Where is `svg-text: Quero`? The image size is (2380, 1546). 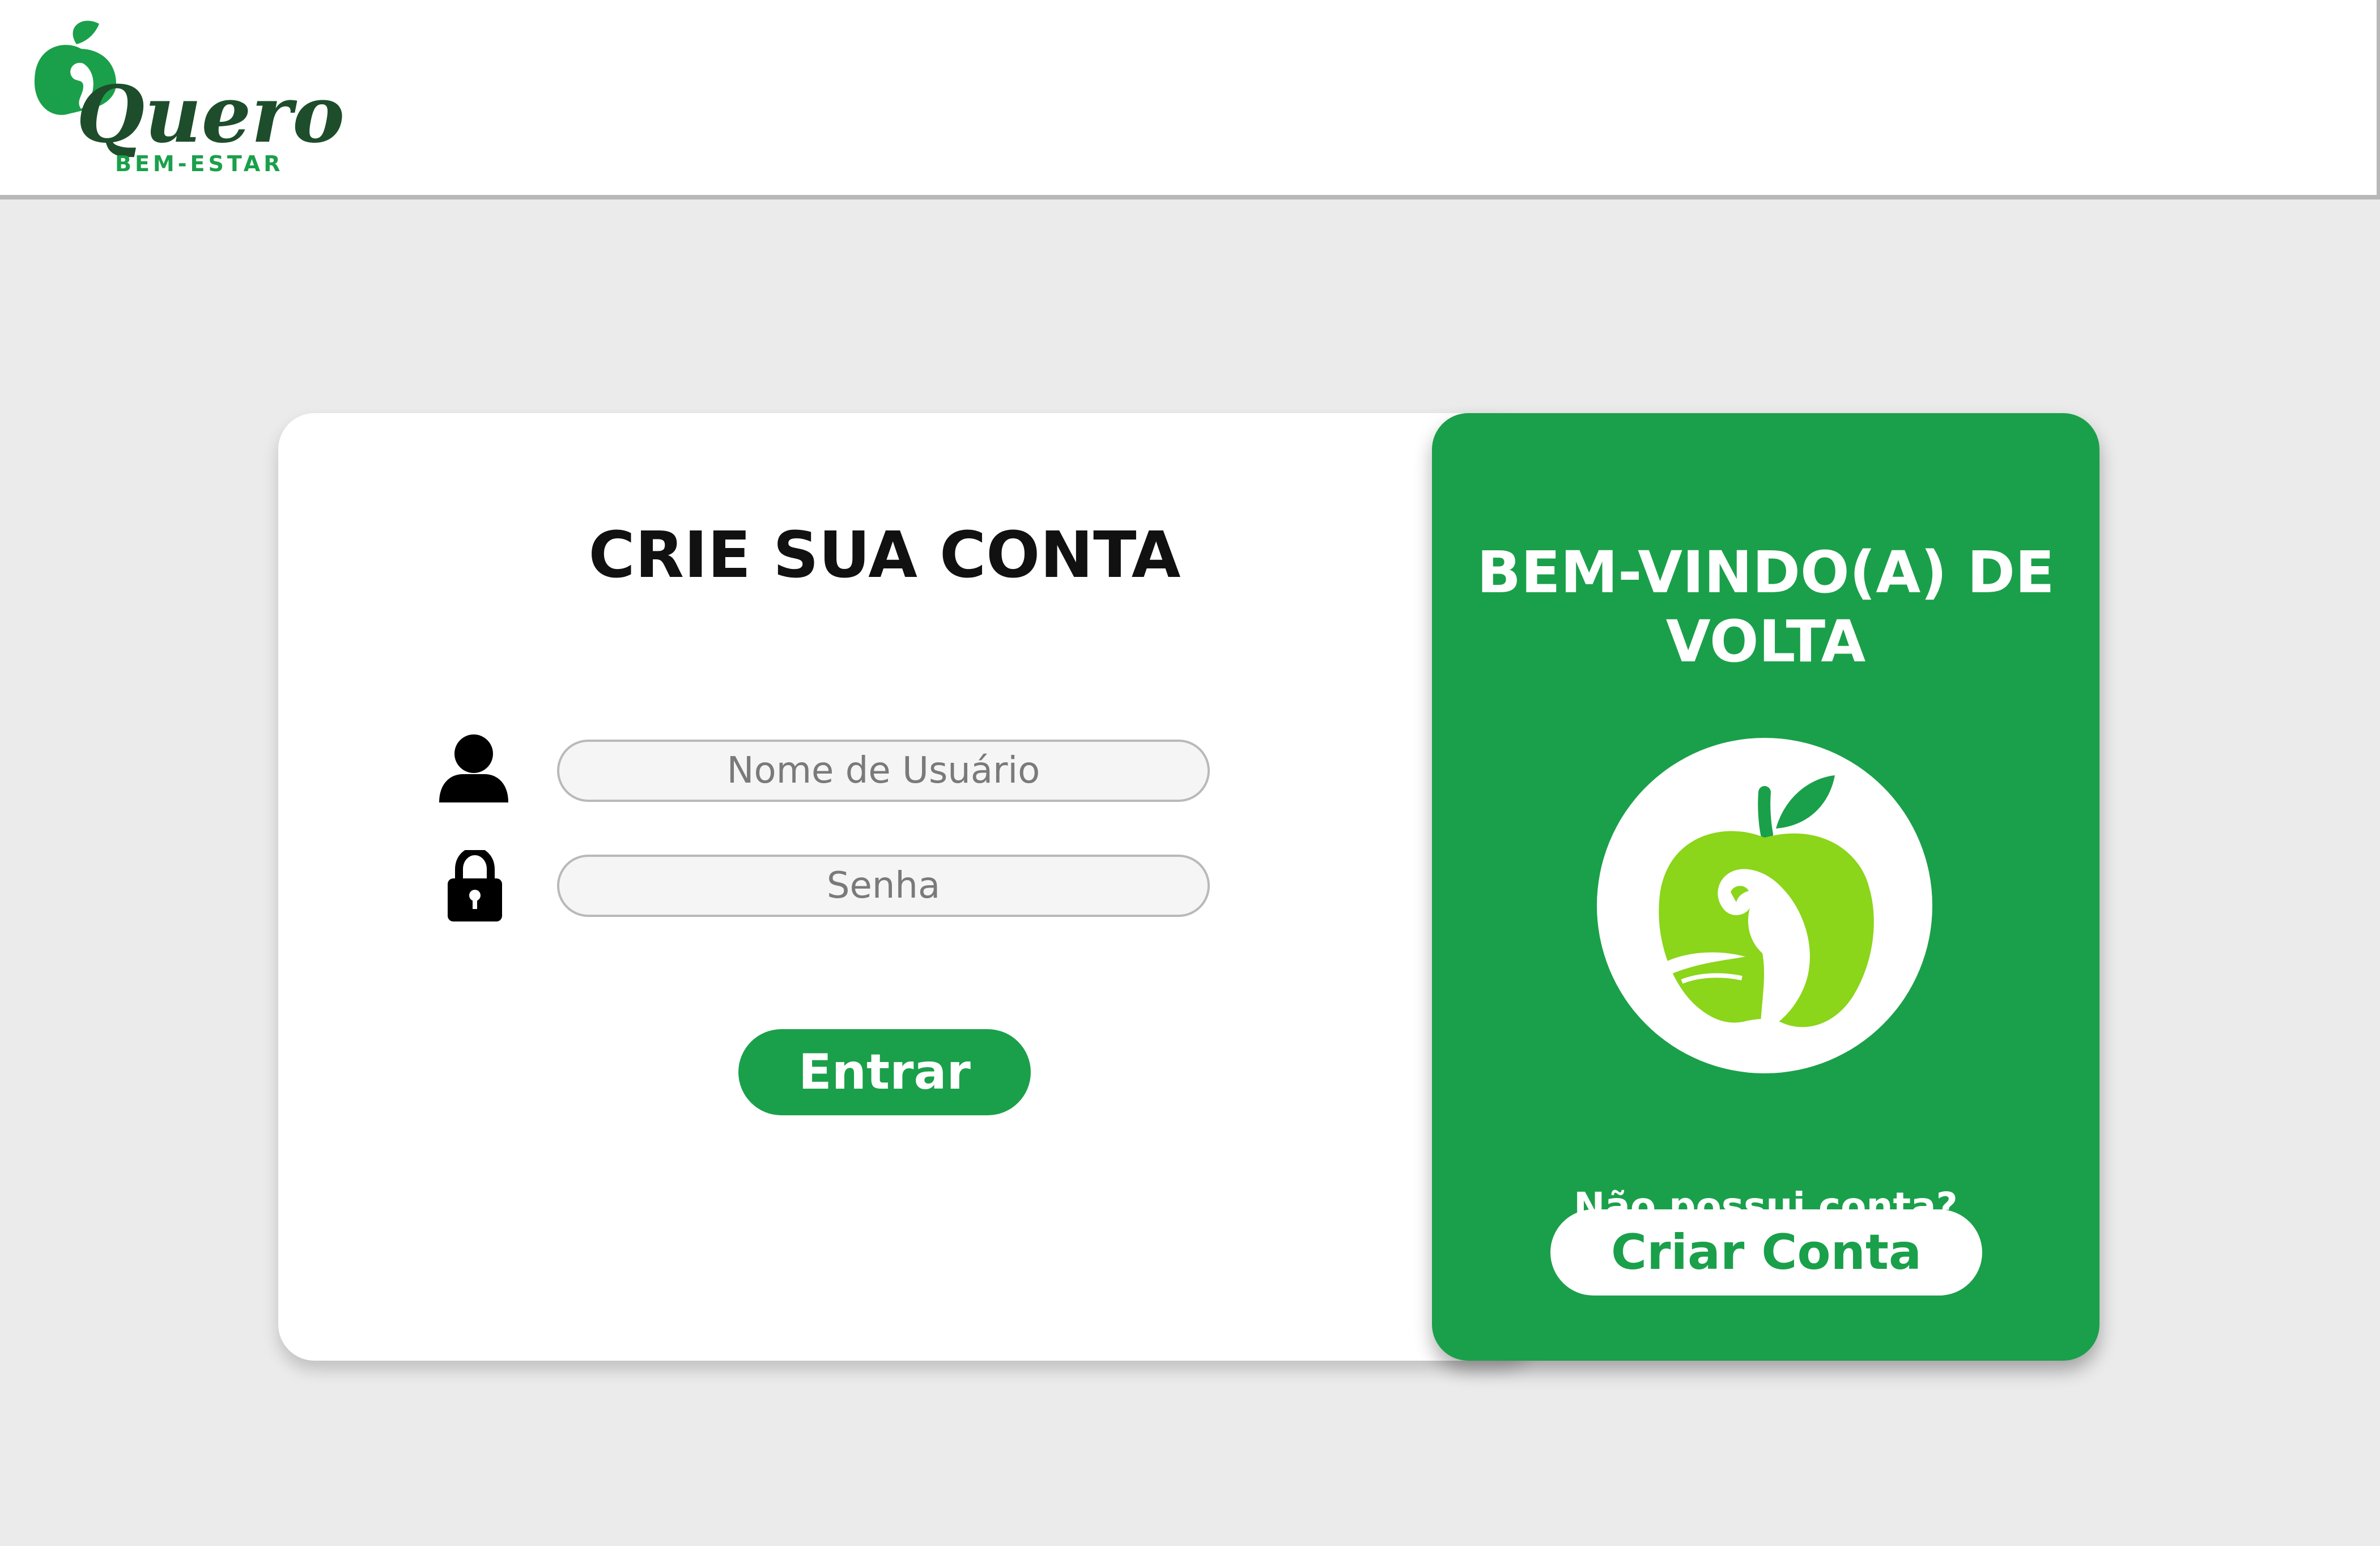
svg-text: Quero is located at coordinates (210, 114).